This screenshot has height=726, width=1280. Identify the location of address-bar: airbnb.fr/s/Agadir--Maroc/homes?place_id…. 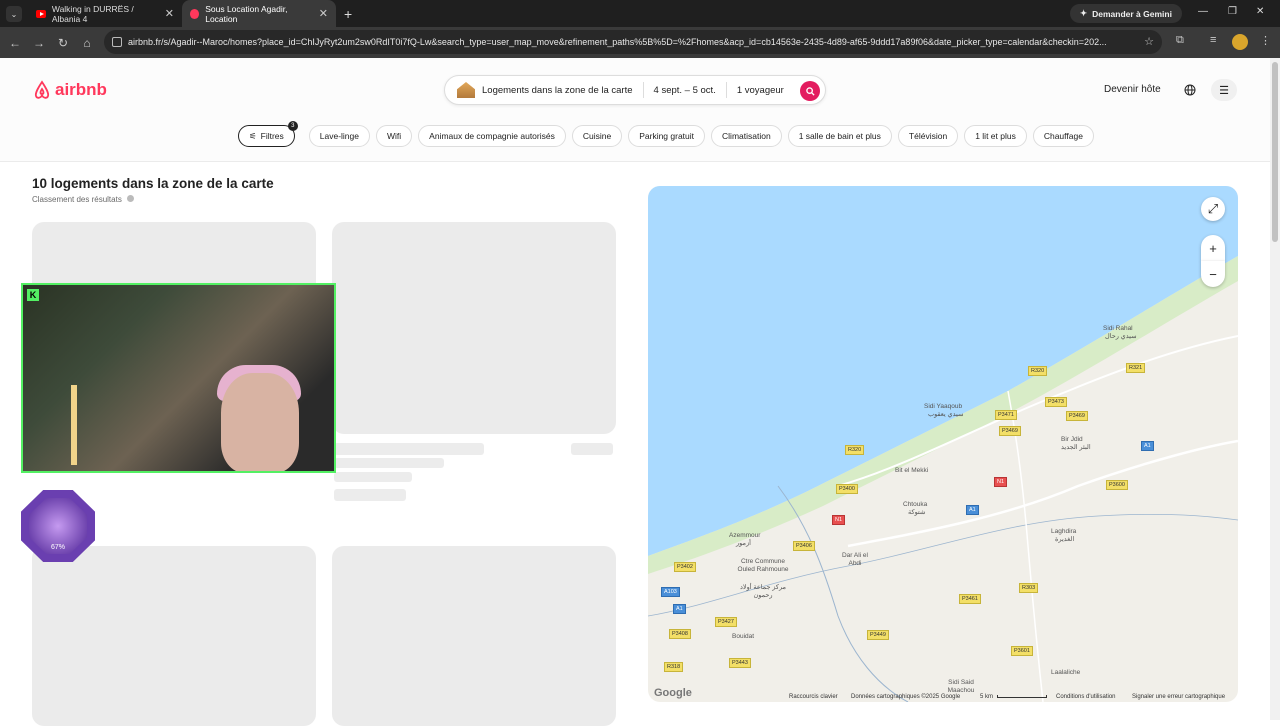
(633, 42).